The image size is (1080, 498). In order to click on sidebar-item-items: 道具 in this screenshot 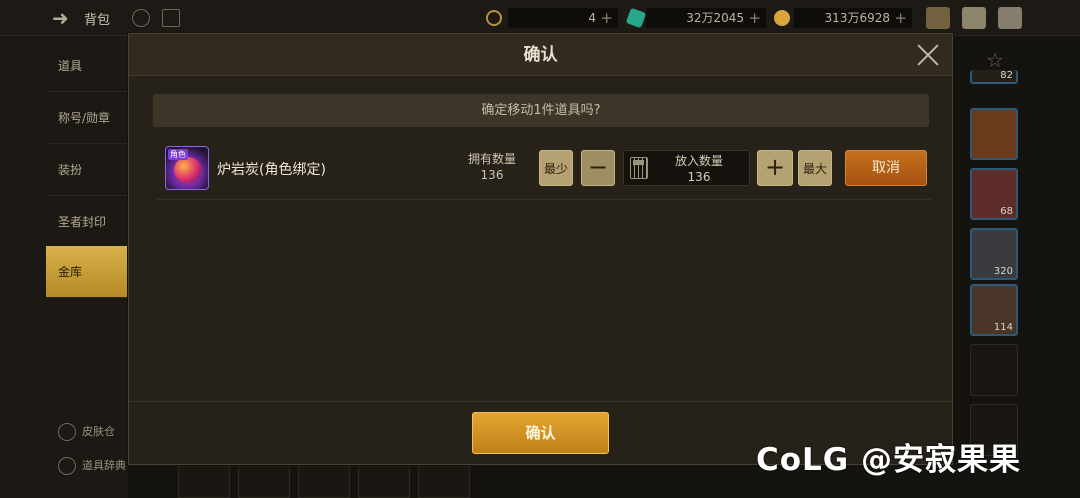, I will do `click(87, 66)`.